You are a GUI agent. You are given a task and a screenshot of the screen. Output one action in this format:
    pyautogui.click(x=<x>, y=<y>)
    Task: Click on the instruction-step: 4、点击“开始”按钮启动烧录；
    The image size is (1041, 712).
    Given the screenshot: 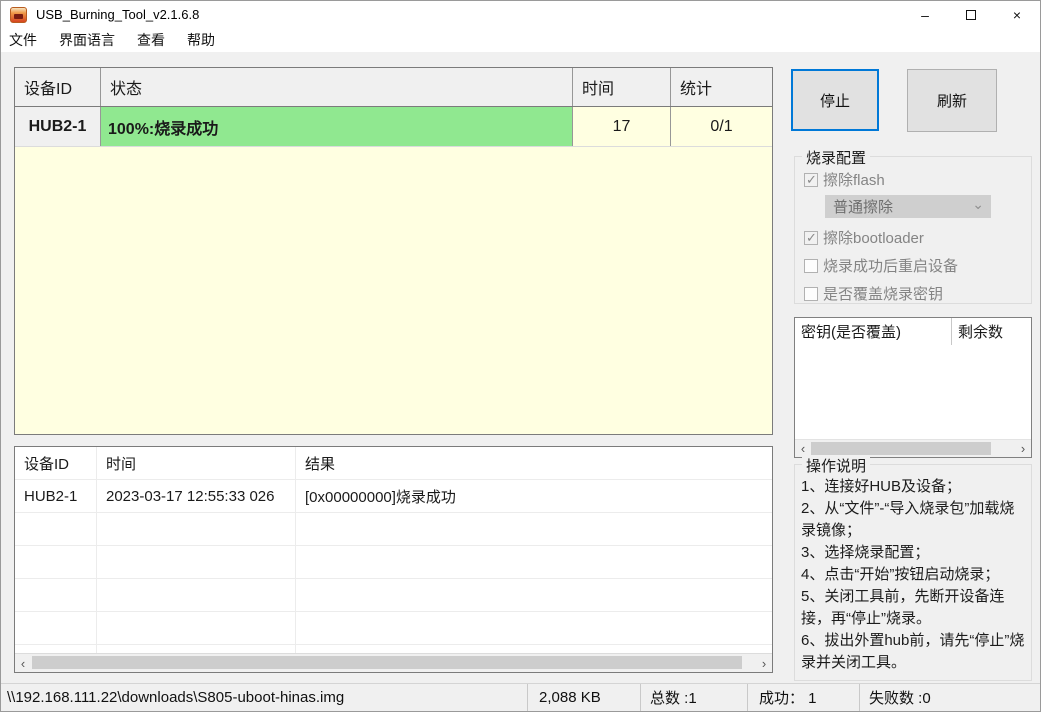 What is the action you would take?
    pyautogui.click(x=900, y=574)
    